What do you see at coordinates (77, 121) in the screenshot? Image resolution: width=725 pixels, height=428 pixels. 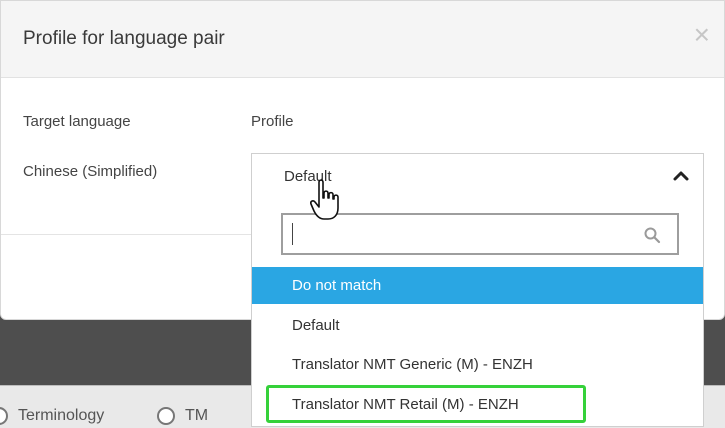 I see `header-target-language: Target language` at bounding box center [77, 121].